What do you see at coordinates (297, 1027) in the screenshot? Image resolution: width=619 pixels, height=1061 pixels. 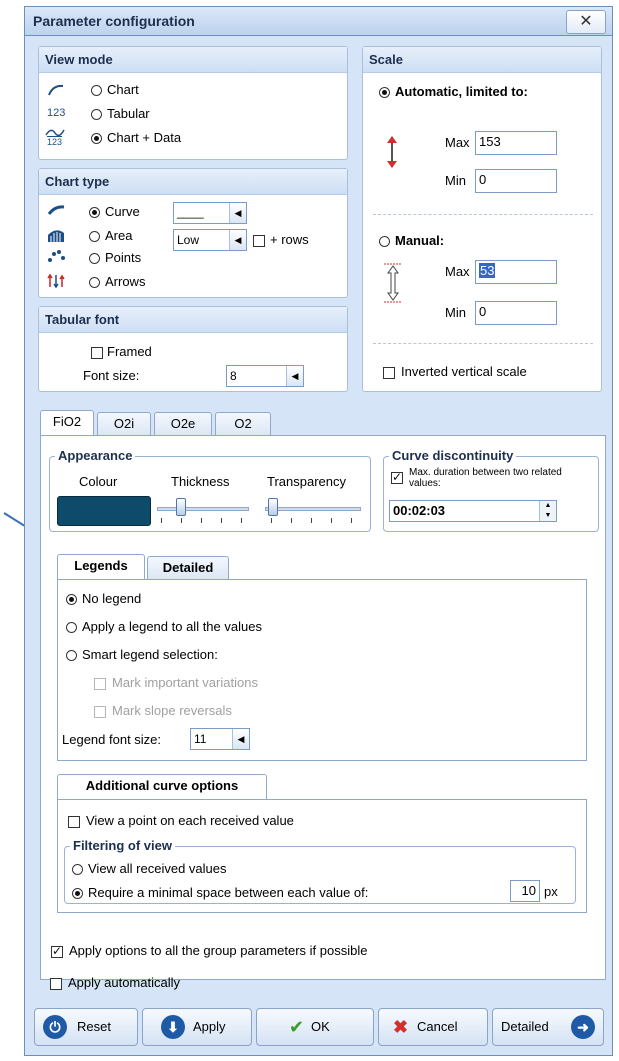 I see `check-icon: ✔` at bounding box center [297, 1027].